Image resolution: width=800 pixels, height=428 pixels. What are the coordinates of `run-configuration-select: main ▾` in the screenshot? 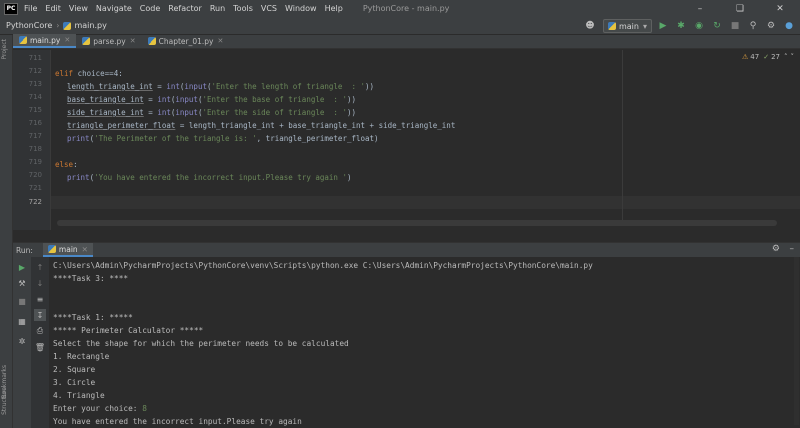 It's located at (627, 26).